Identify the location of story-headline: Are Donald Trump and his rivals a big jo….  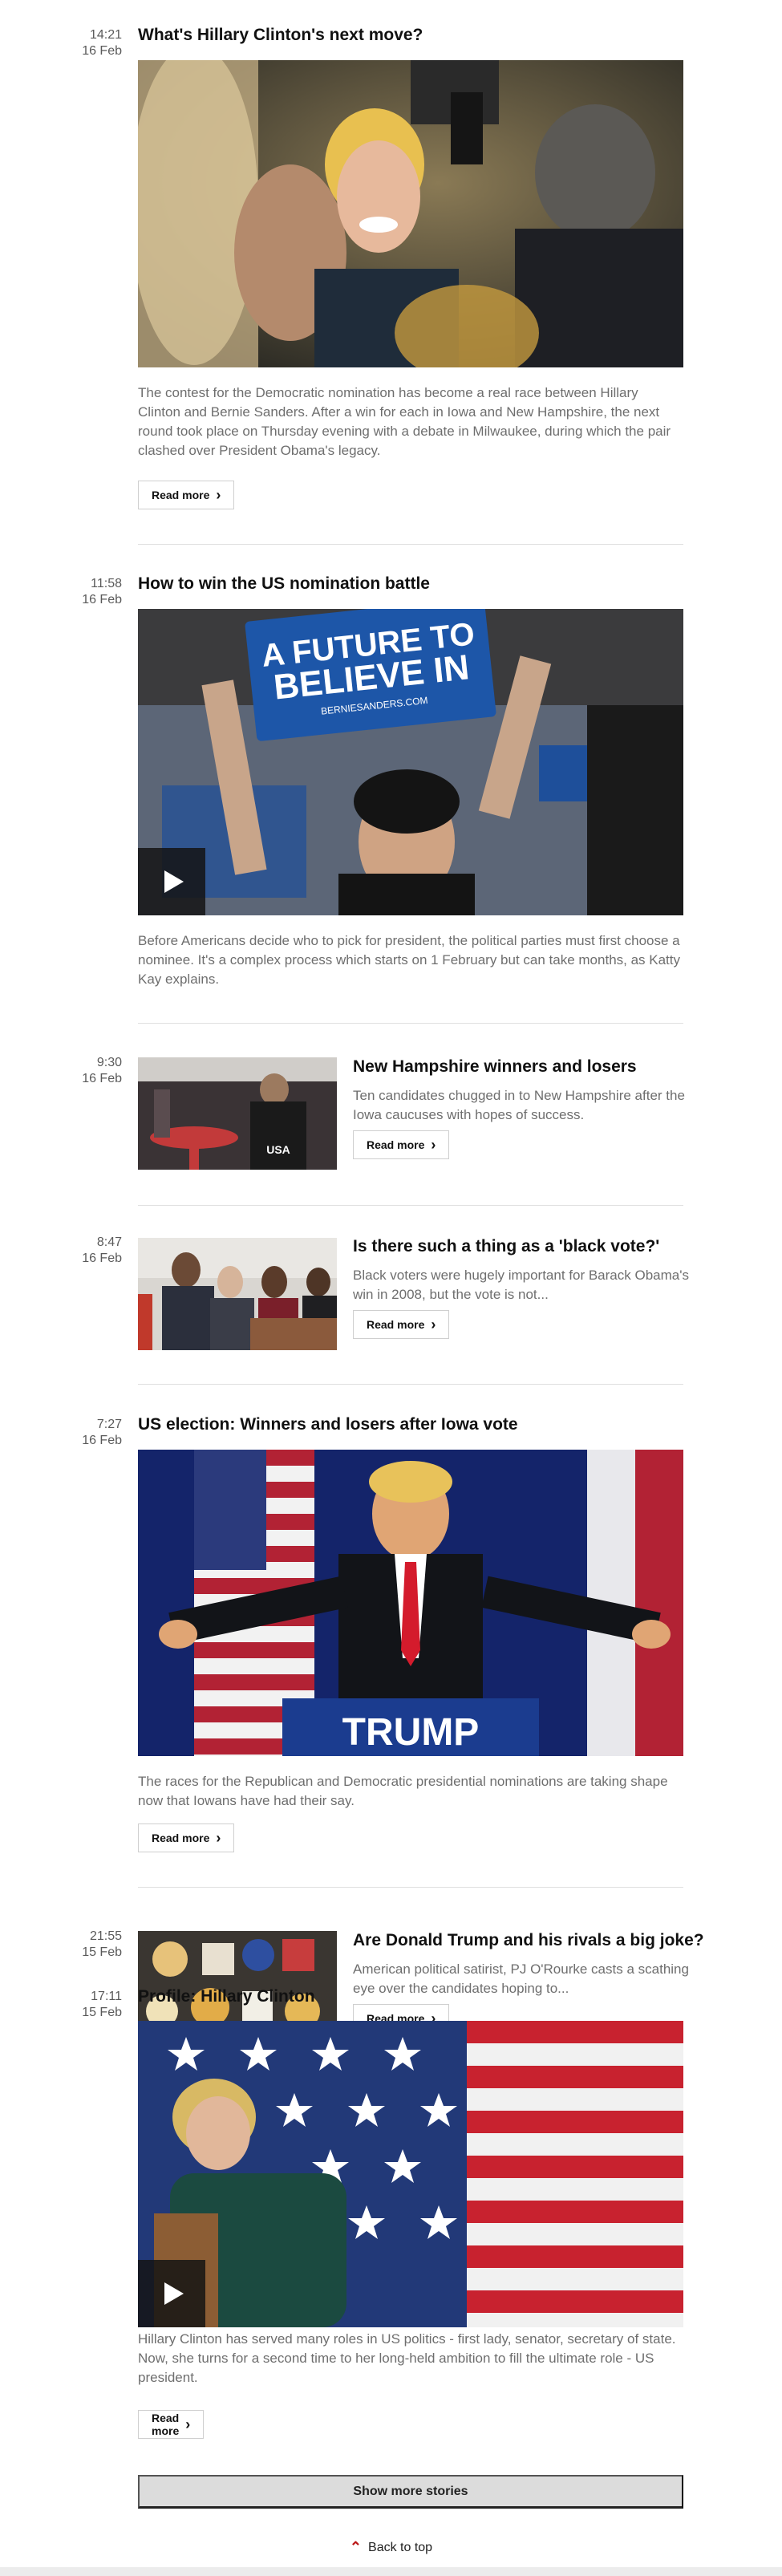
(528, 1940).